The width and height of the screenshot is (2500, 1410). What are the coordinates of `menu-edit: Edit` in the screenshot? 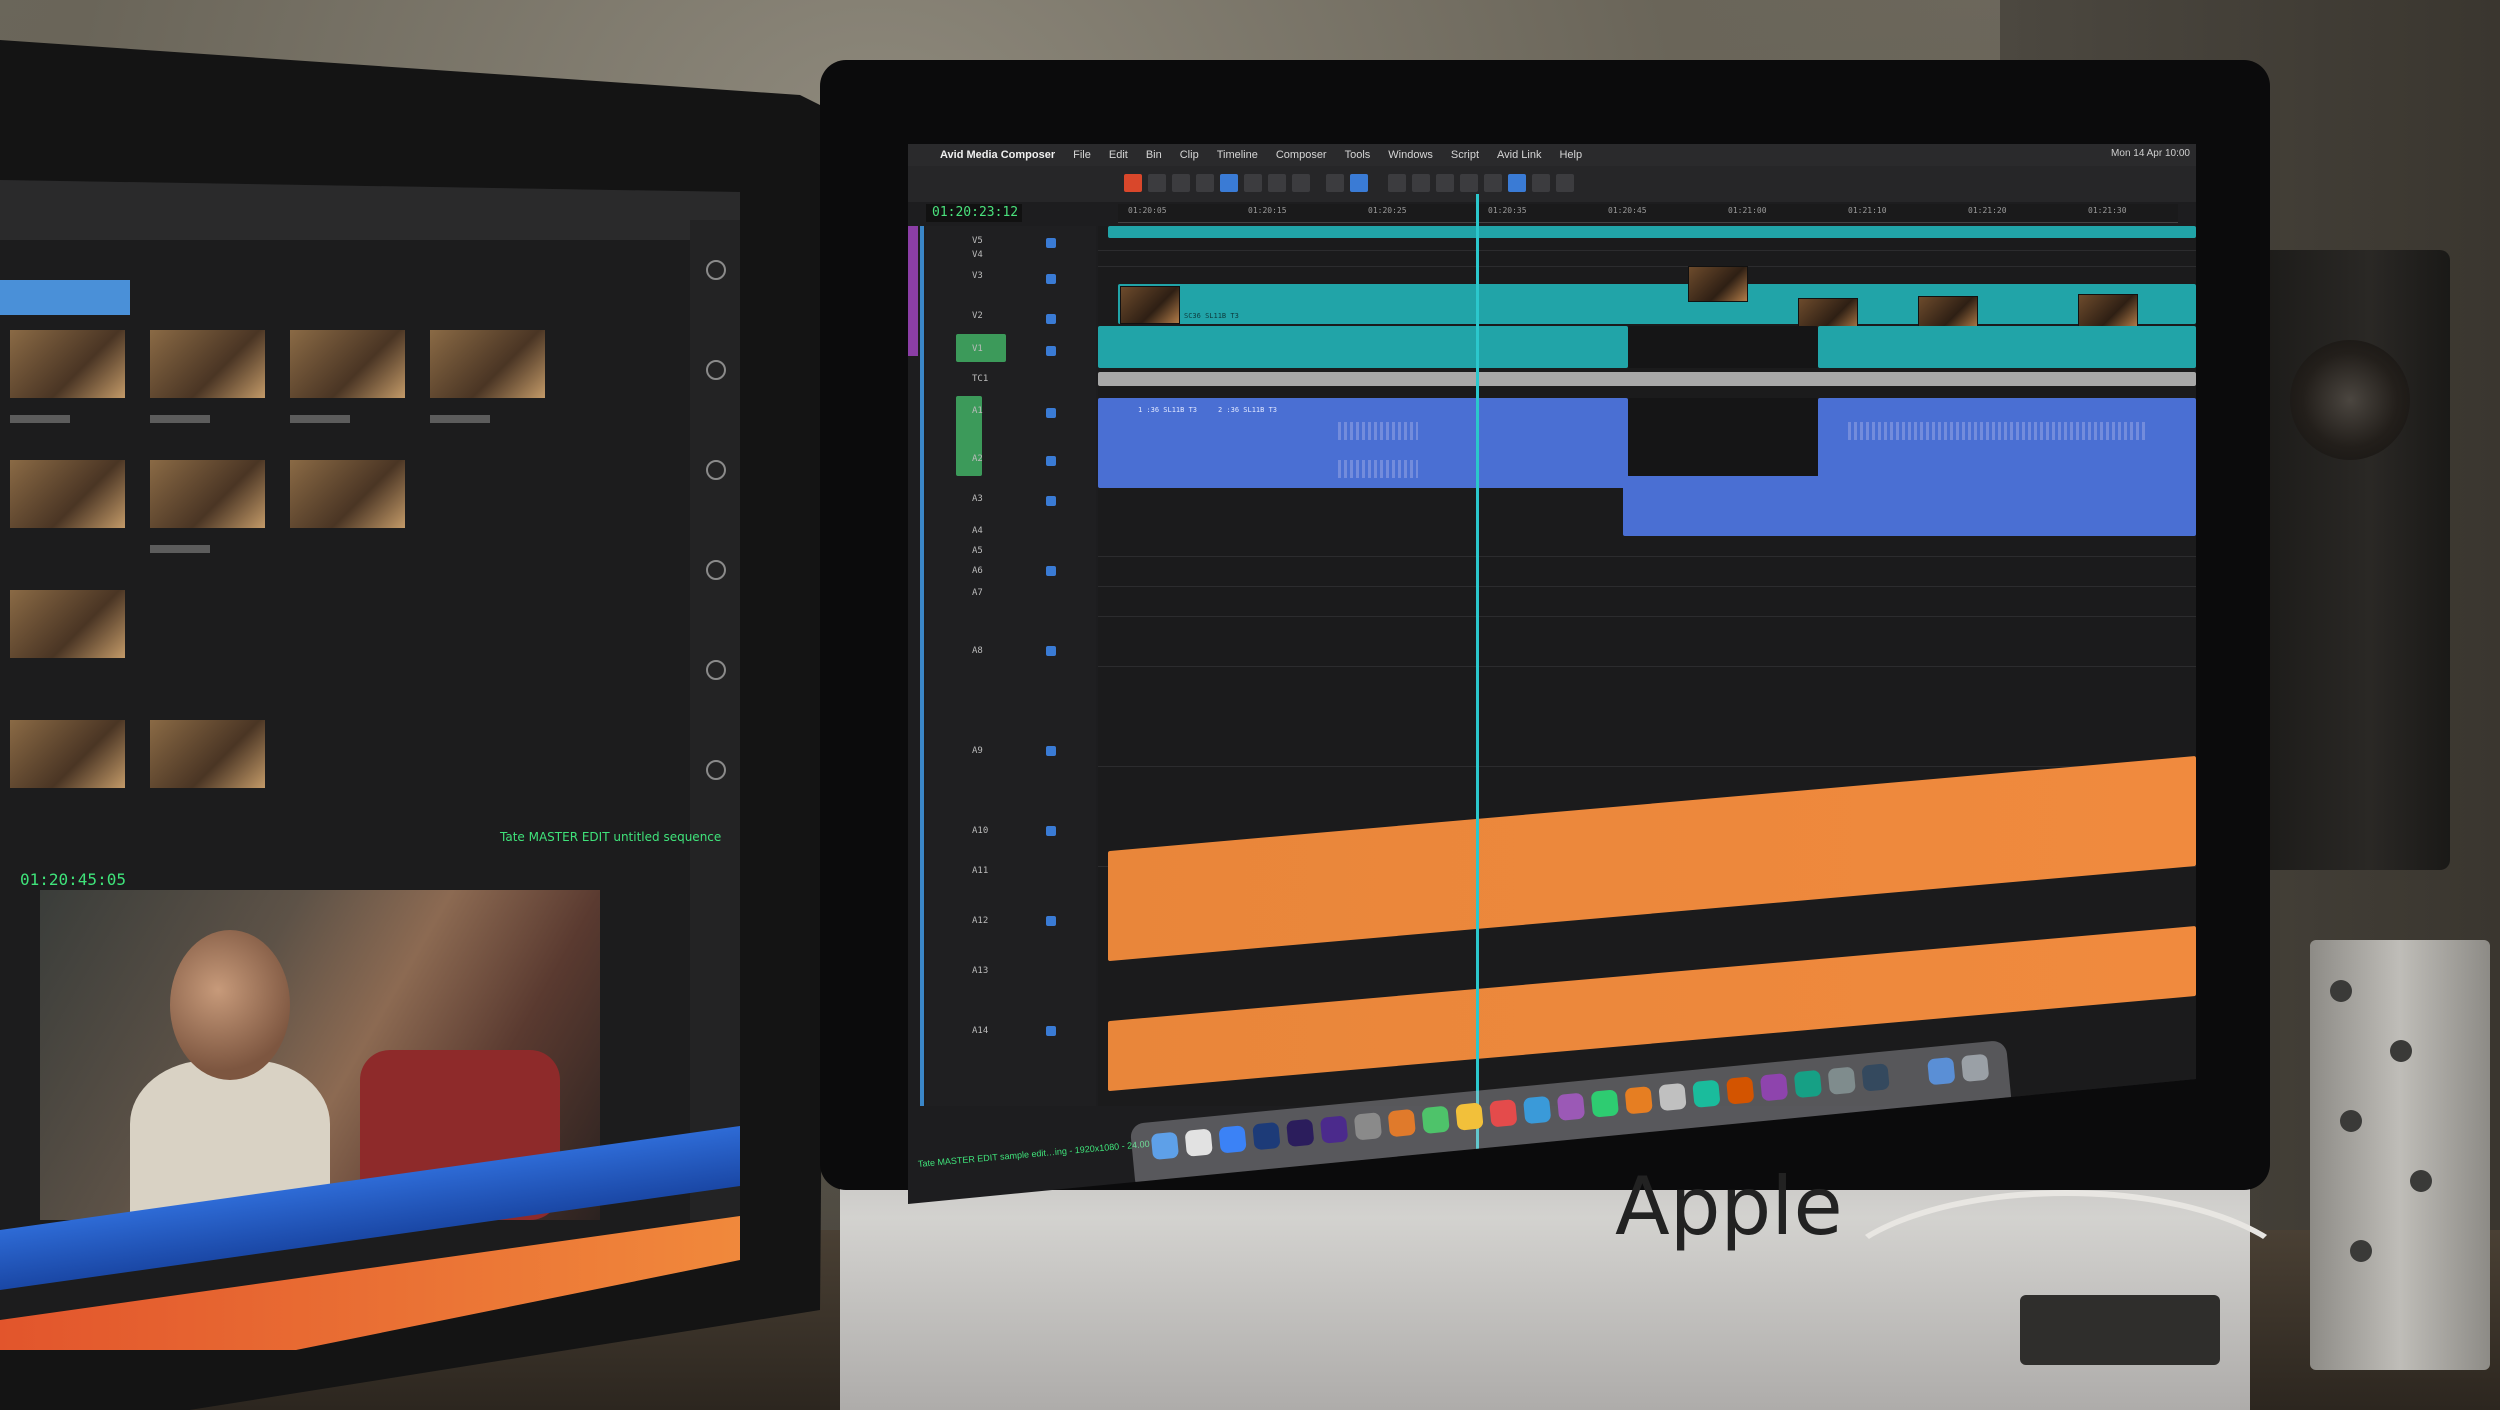 It's located at (1118, 155).